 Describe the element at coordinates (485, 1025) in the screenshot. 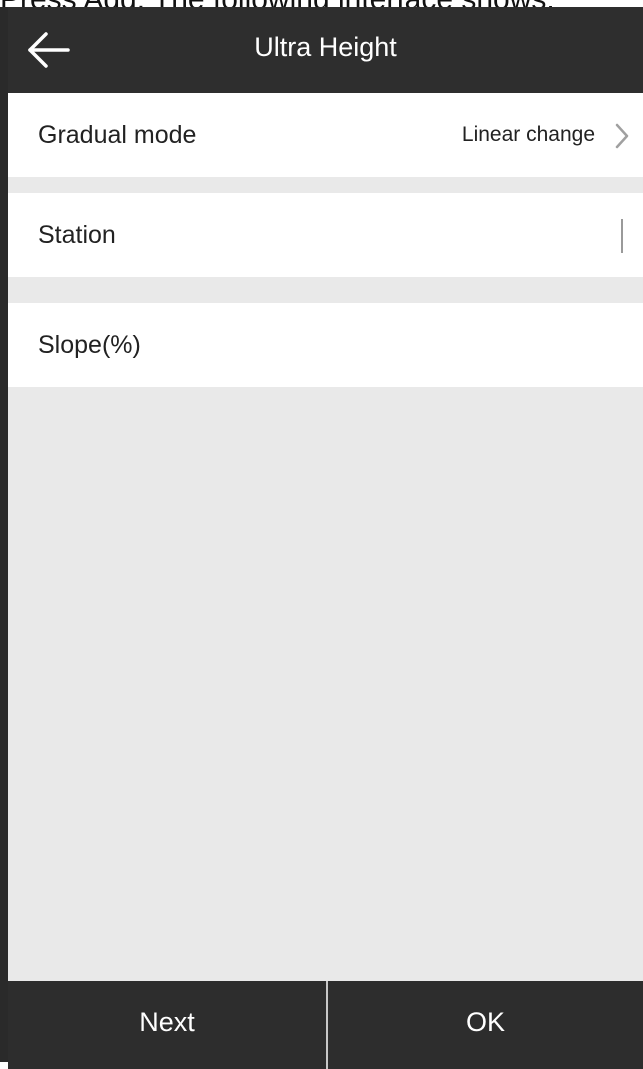

I see `ok-button: OK` at that location.